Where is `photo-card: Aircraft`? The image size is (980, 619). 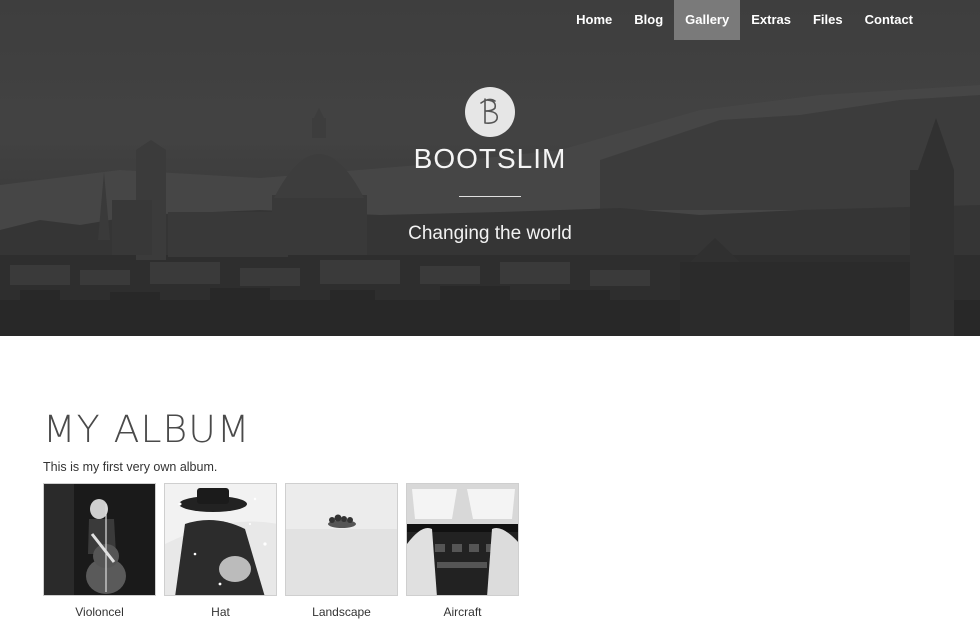
photo-card: Aircraft is located at coordinates (462, 551).